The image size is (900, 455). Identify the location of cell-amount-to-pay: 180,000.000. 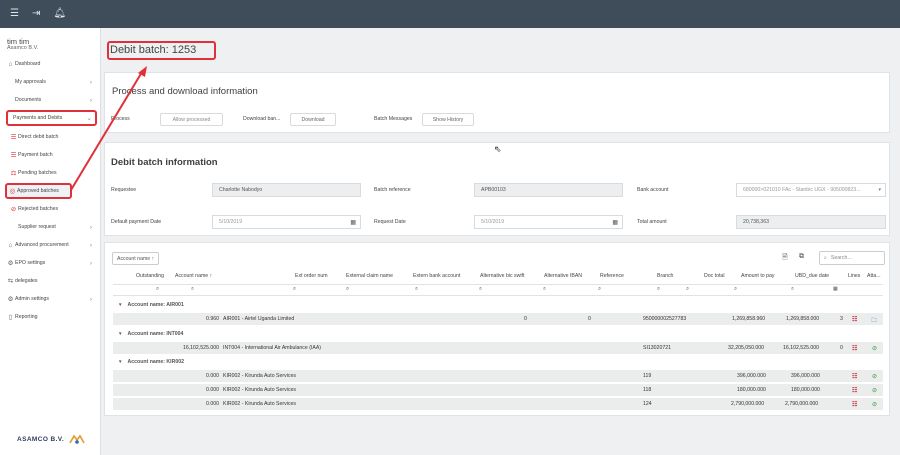
(751, 390).